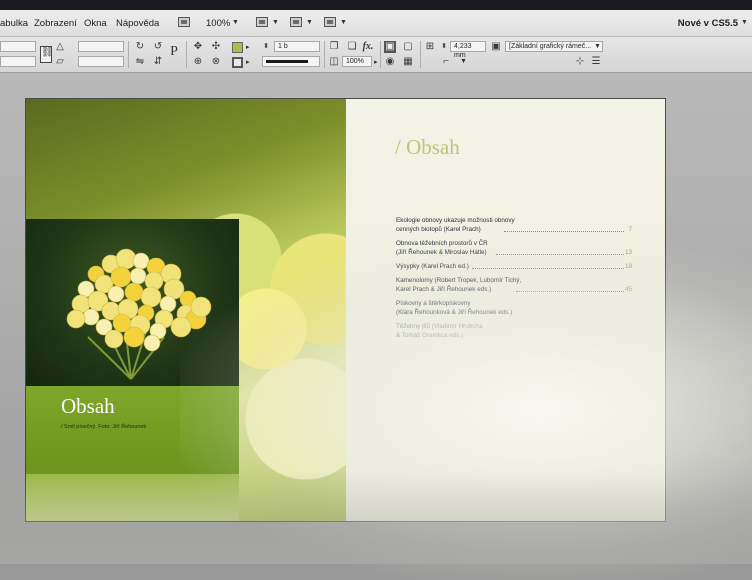 The height and width of the screenshot is (580, 752). I want to click on panel-menu-icon: ☰, so click(596, 62).